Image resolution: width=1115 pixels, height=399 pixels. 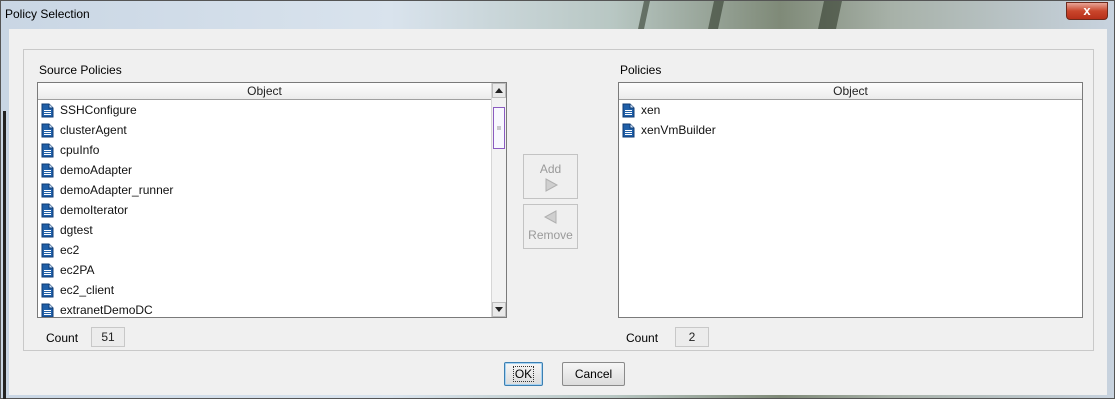 I want to click on list-item: xen, so click(x=850, y=110).